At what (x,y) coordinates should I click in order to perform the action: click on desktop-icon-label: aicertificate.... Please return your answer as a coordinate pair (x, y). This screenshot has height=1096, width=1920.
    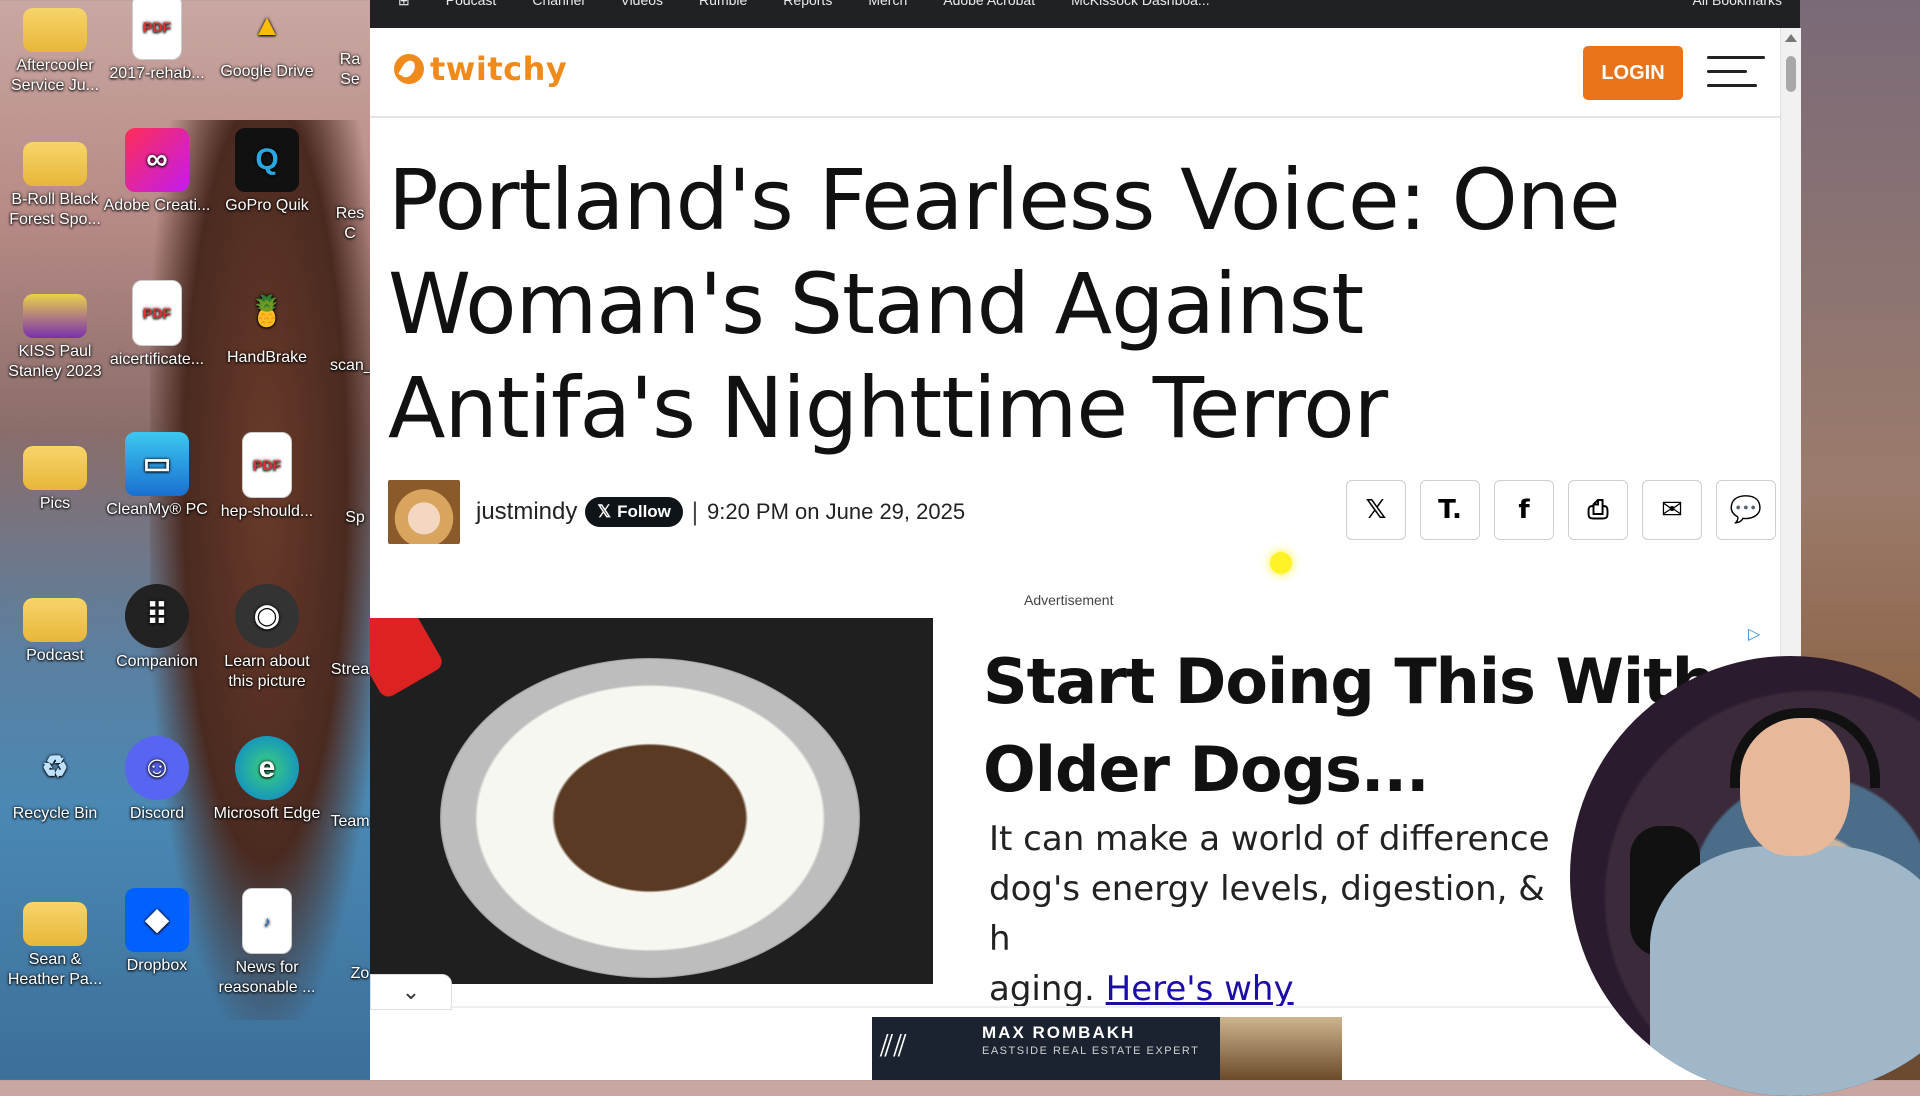
    Looking at the image, I should click on (157, 359).